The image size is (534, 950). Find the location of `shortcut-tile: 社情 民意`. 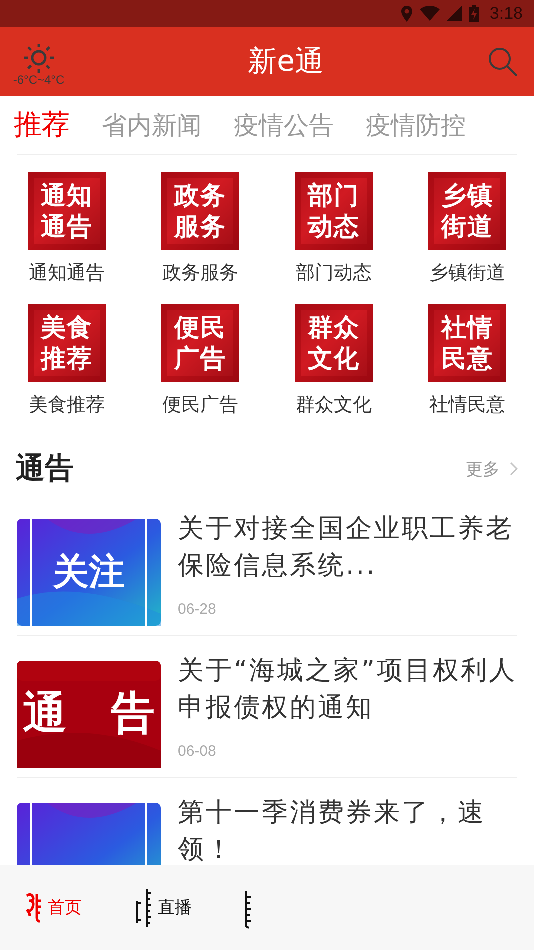

shortcut-tile: 社情 民意 is located at coordinates (467, 343).